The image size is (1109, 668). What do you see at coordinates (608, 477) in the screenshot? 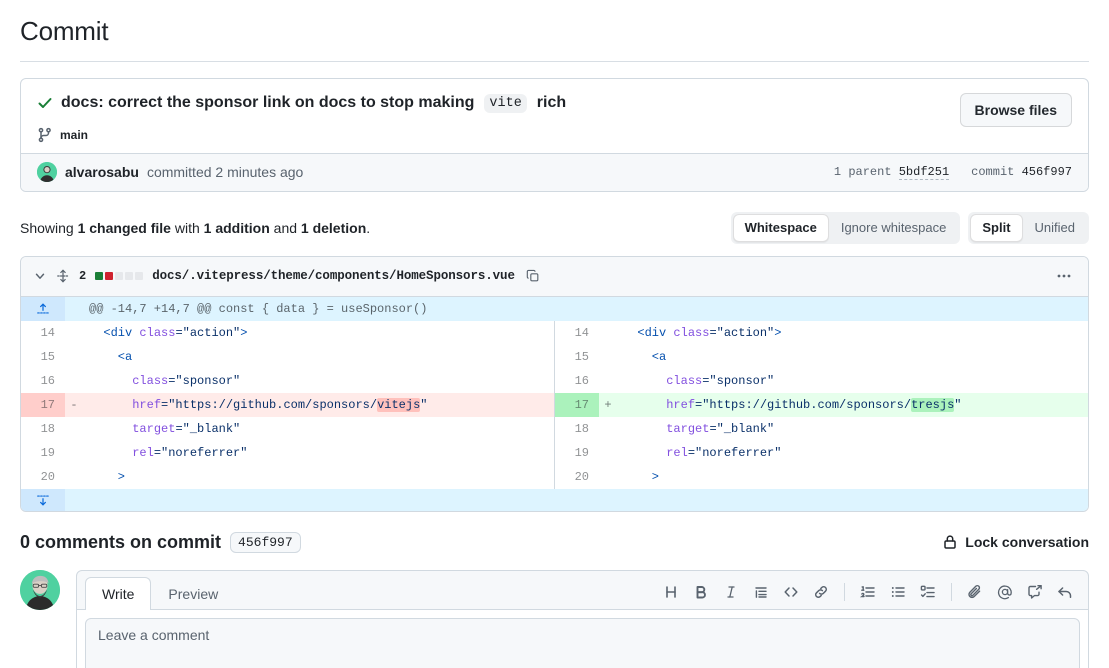
I see `line-sign-right` at bounding box center [608, 477].